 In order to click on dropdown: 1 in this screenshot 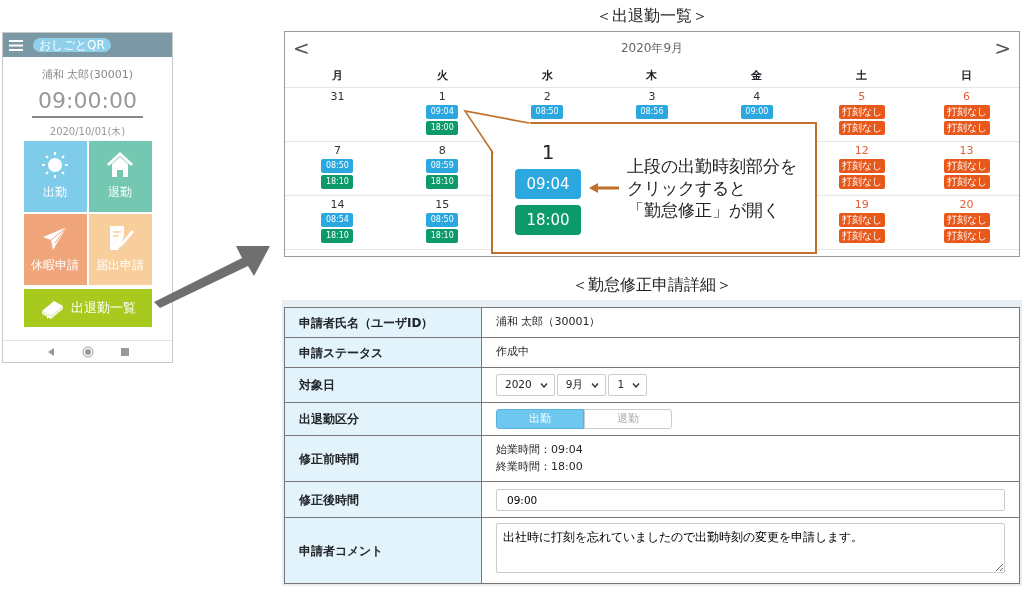, I will do `click(628, 385)`.